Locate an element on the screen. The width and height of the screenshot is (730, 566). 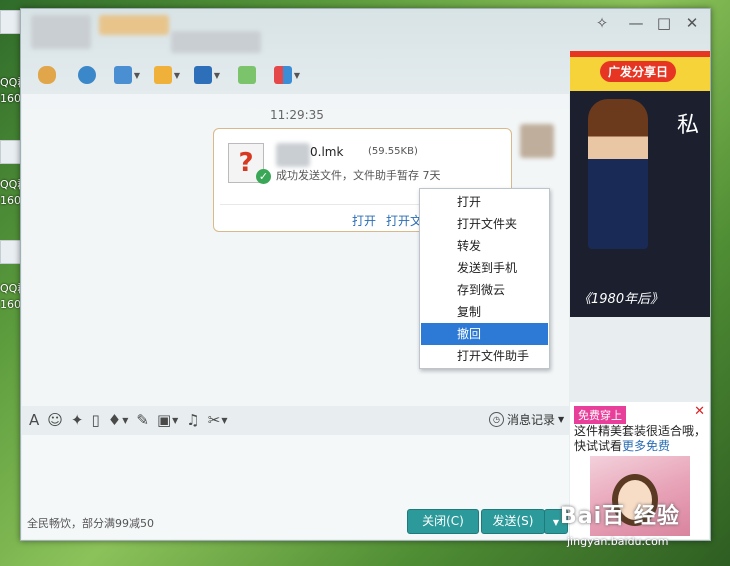
open-file-link: 打开 is located at coordinates (364, 220).